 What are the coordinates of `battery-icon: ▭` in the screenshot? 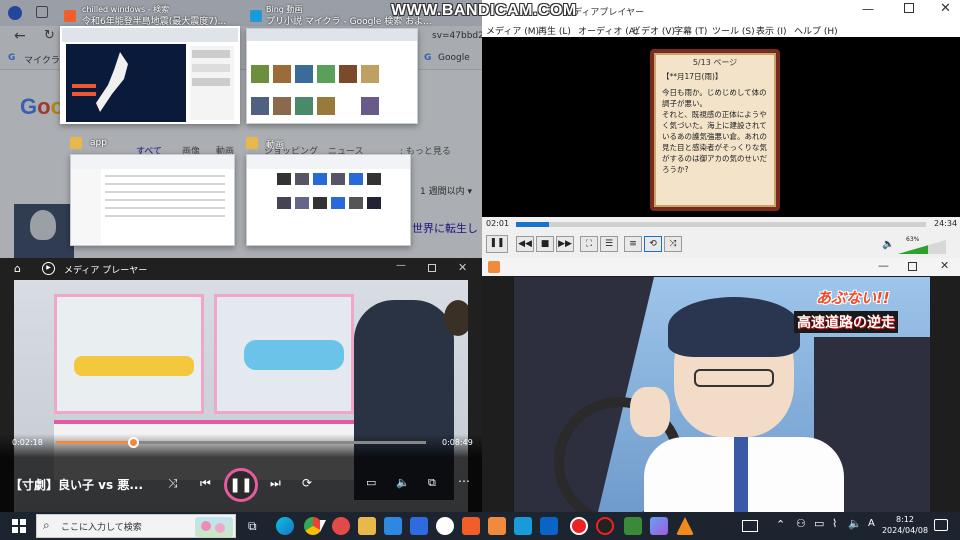 It's located at (819, 523).